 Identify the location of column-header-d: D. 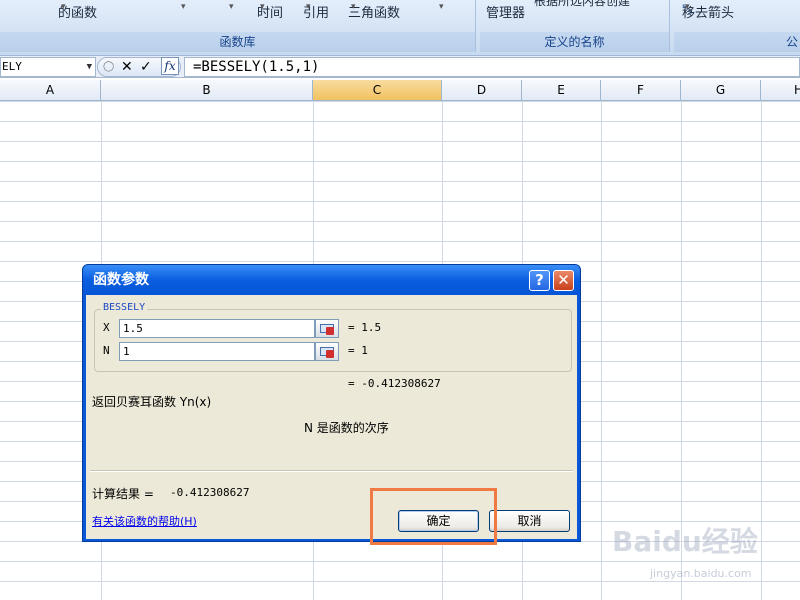
(482, 90).